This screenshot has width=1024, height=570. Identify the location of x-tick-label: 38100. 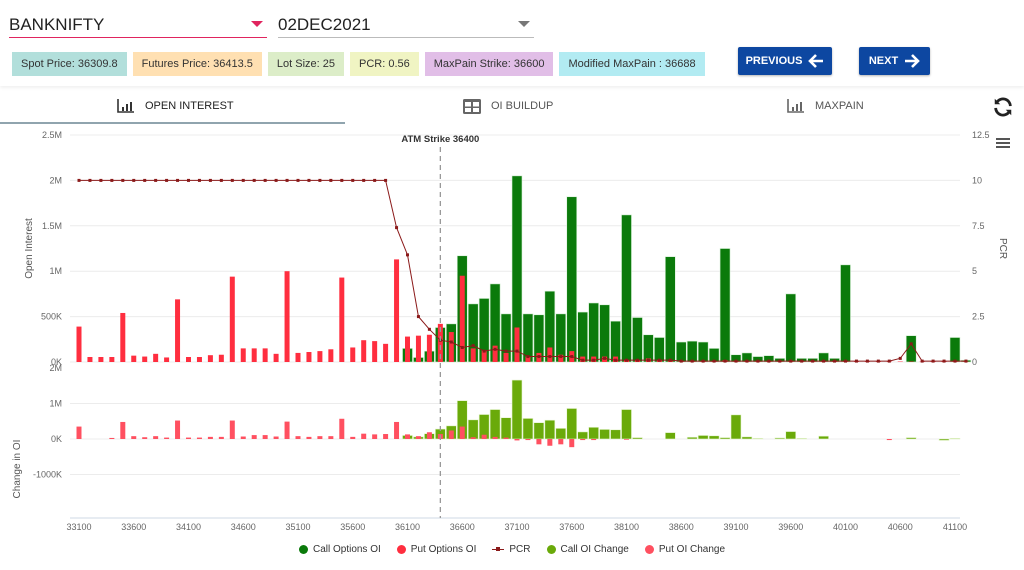
(626, 527).